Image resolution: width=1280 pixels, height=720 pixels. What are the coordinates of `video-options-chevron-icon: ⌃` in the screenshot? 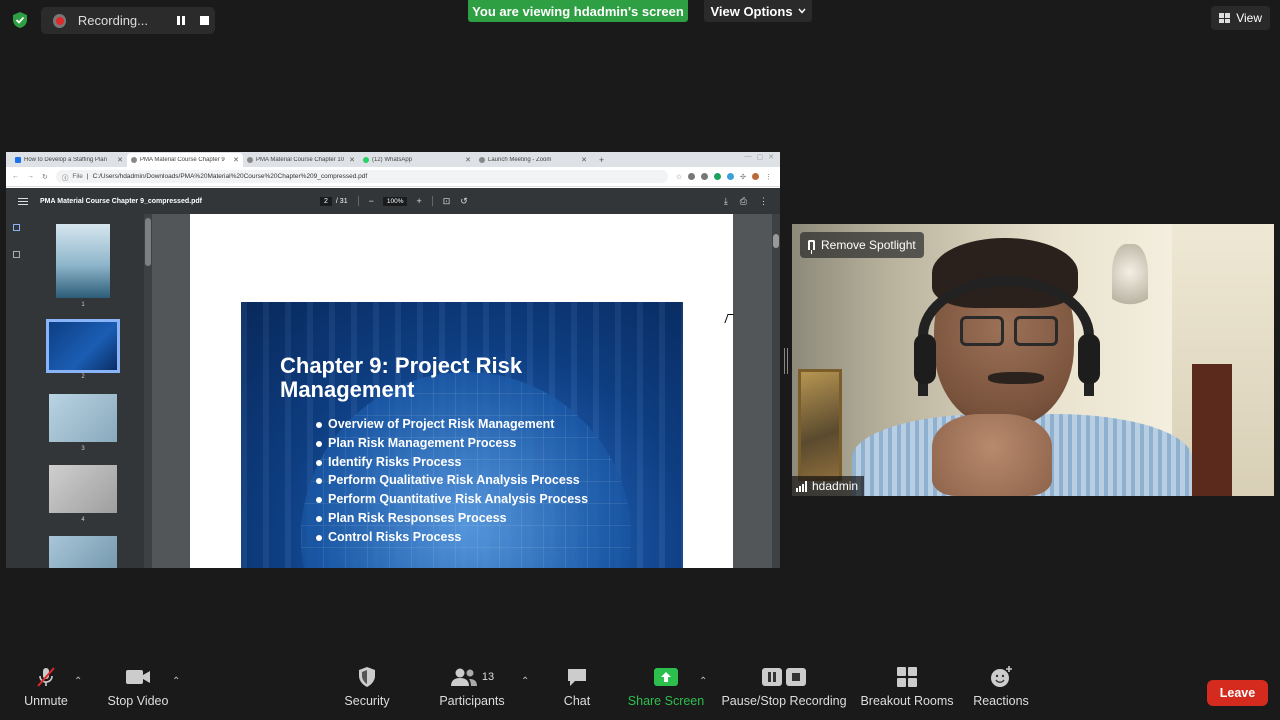 It's located at (176, 681).